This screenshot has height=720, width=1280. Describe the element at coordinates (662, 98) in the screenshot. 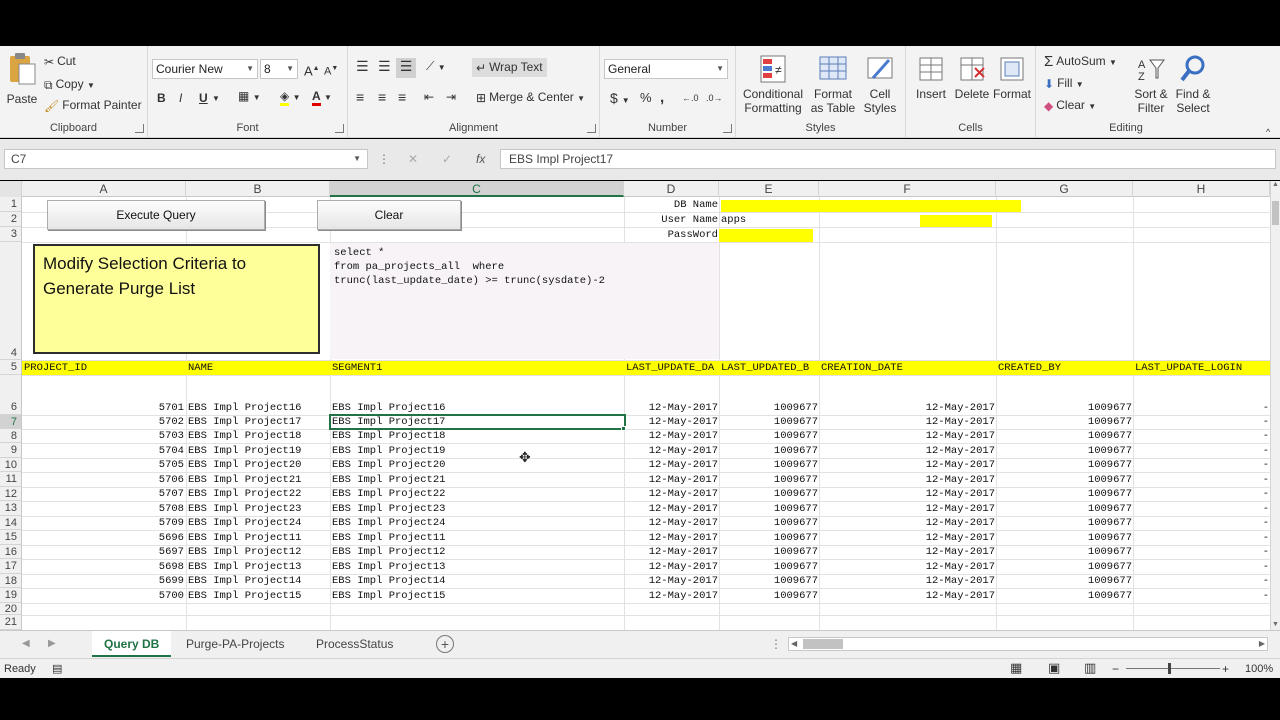

I see `comma-button: ,` at that location.